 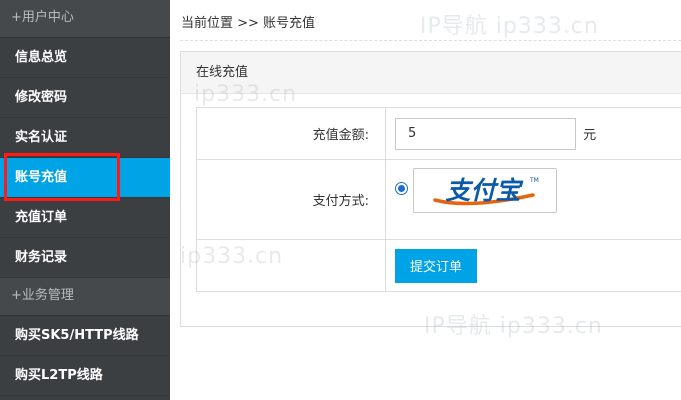 What do you see at coordinates (85, 138) in the screenshot?
I see `sidebar-item-real-name-auth: 实名认证` at bounding box center [85, 138].